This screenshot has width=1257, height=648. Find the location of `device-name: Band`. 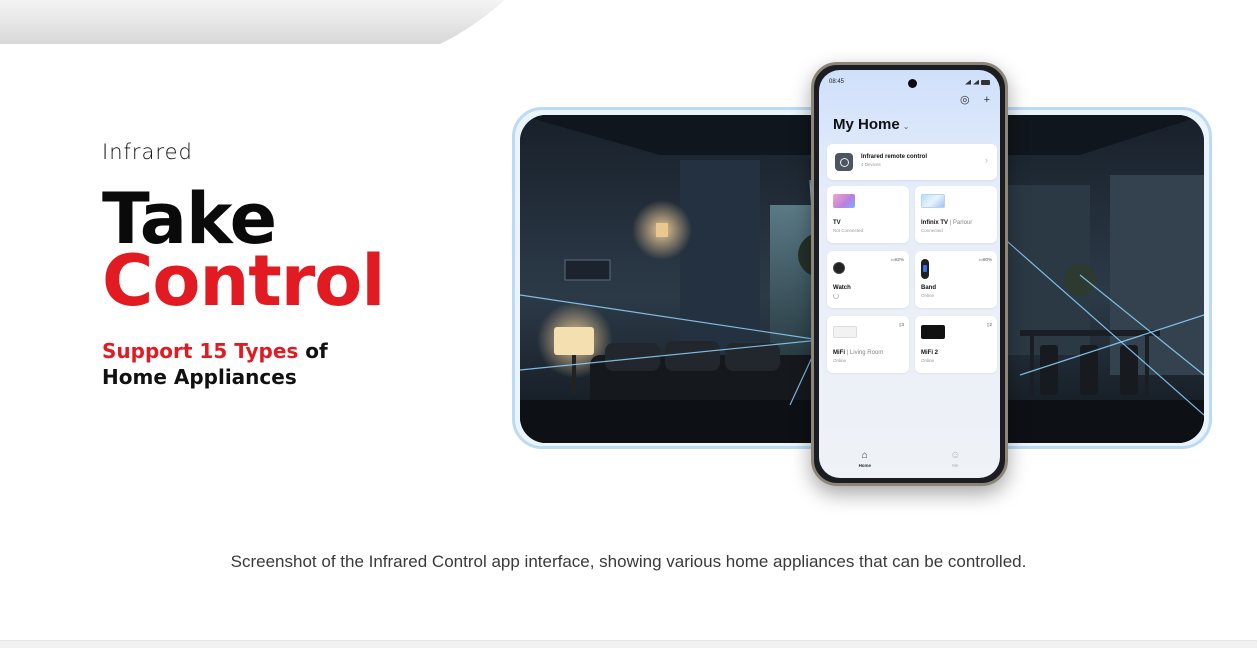

device-name: Band is located at coordinates (928, 288).